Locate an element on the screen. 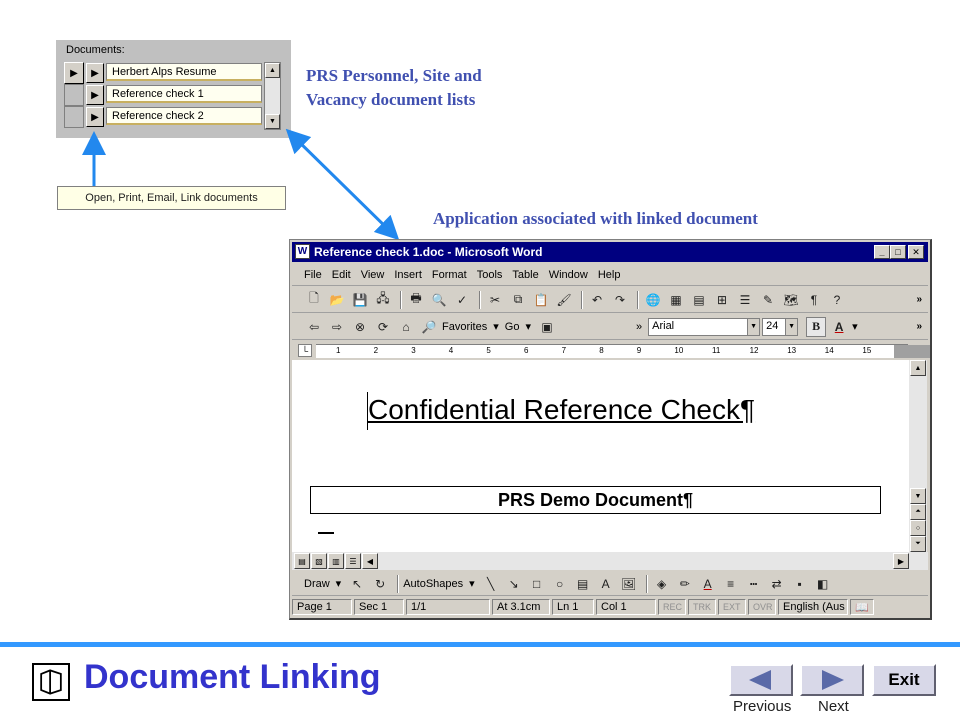 This screenshot has width=960, height=720. maximize-icon: □ is located at coordinates (898, 252).